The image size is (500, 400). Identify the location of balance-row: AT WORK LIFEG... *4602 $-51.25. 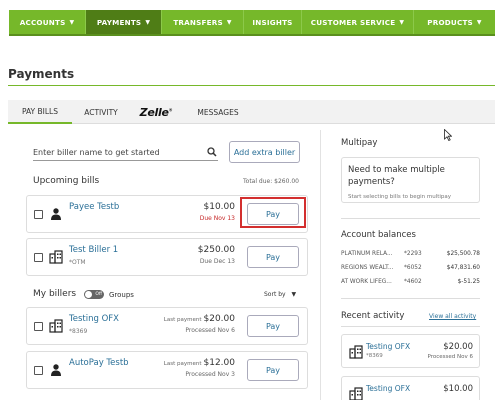
(410, 284).